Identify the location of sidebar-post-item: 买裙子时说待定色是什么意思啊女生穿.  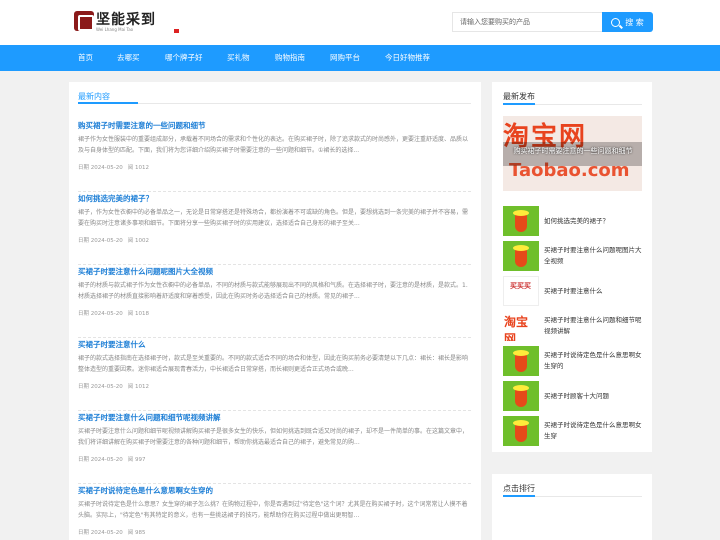
(572, 431).